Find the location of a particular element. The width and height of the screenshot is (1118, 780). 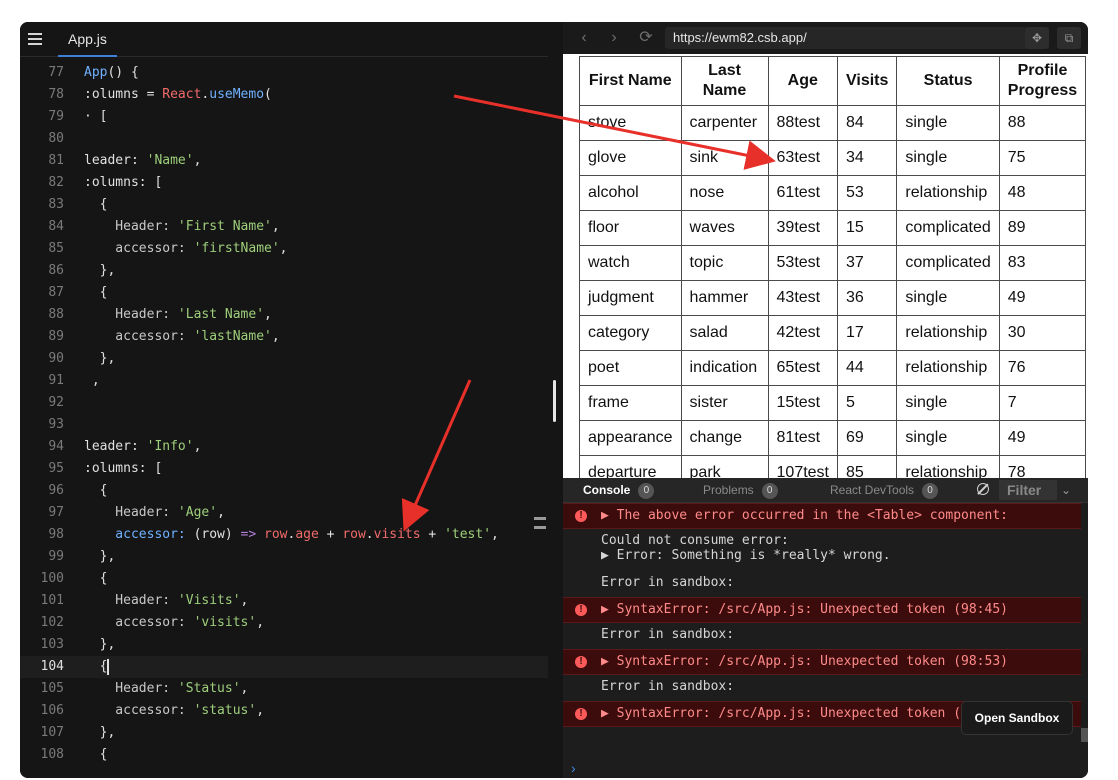

code-line: 84 Header: 'First Name', is located at coordinates (284, 227).